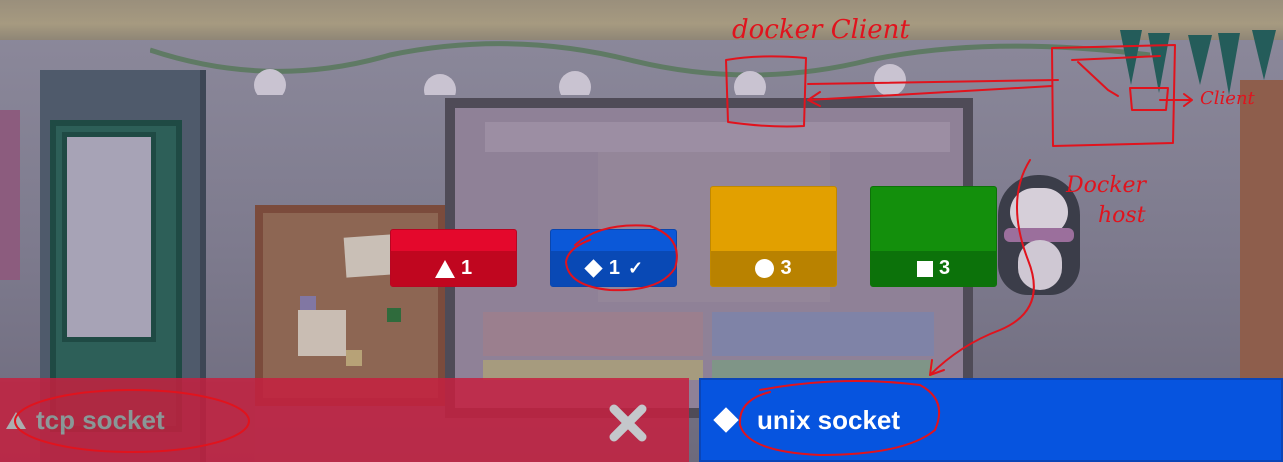  I want to click on square-icon, so click(924, 268).